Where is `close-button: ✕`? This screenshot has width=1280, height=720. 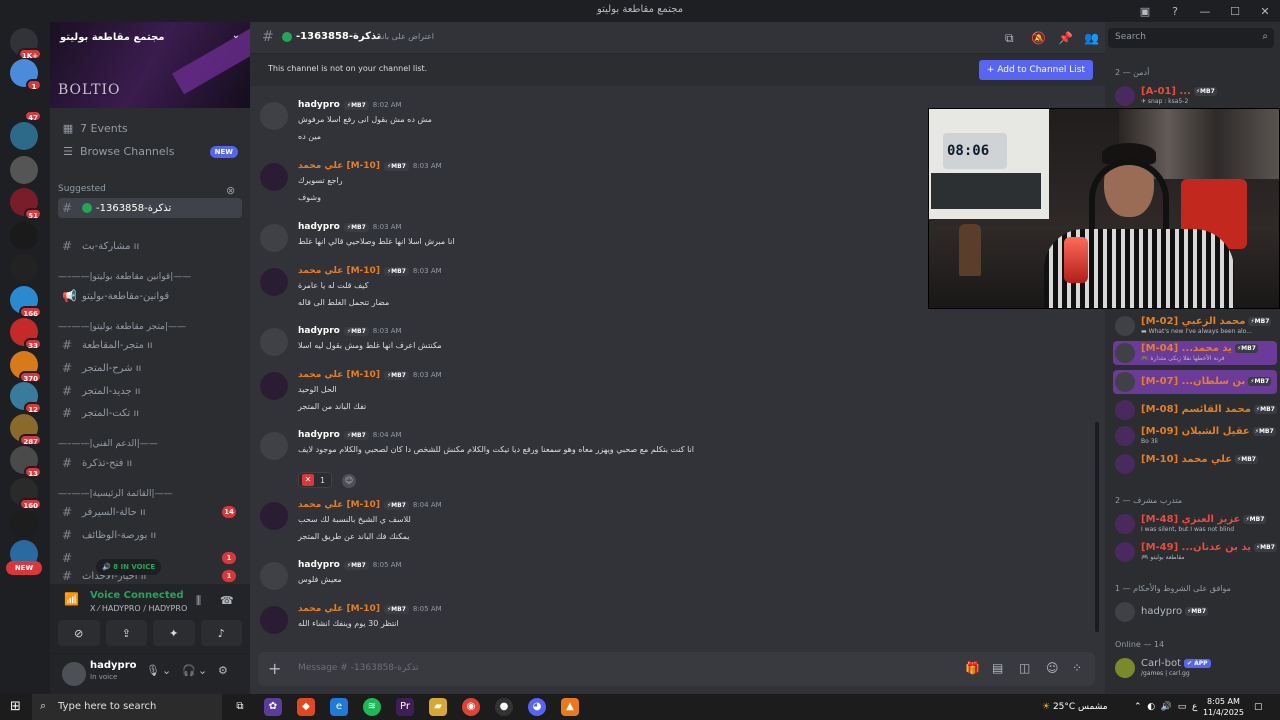
close-button: ✕ is located at coordinates (1265, 11).